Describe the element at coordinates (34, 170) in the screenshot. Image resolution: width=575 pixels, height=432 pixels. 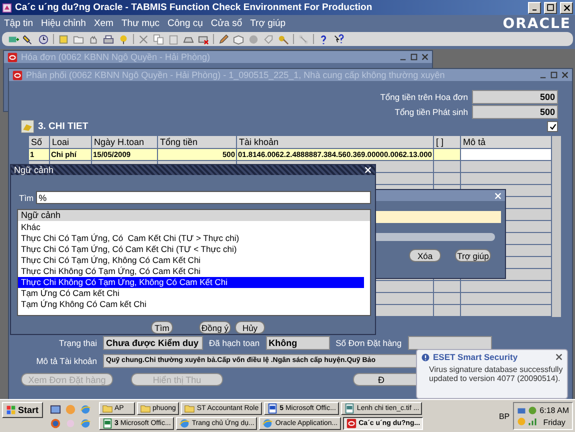
I see `dialog-title: Ngữ cảnh` at that location.